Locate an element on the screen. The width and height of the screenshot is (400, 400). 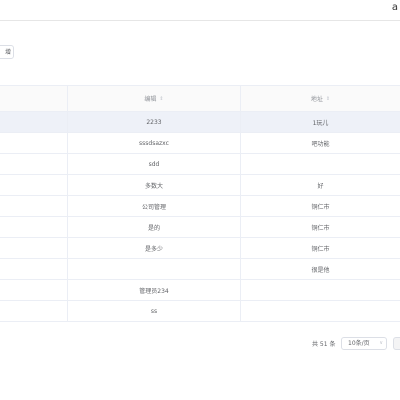
chevron-down-icon: ∨ is located at coordinates (381, 343).